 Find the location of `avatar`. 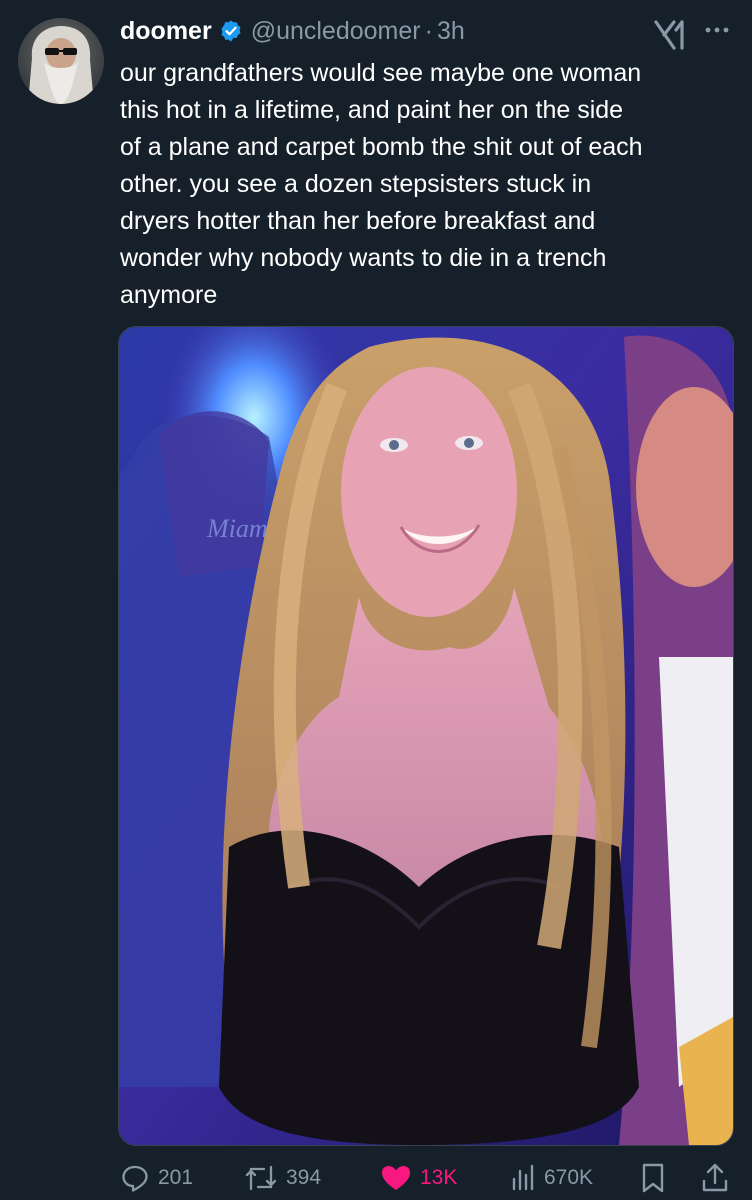

avatar is located at coordinates (61, 61).